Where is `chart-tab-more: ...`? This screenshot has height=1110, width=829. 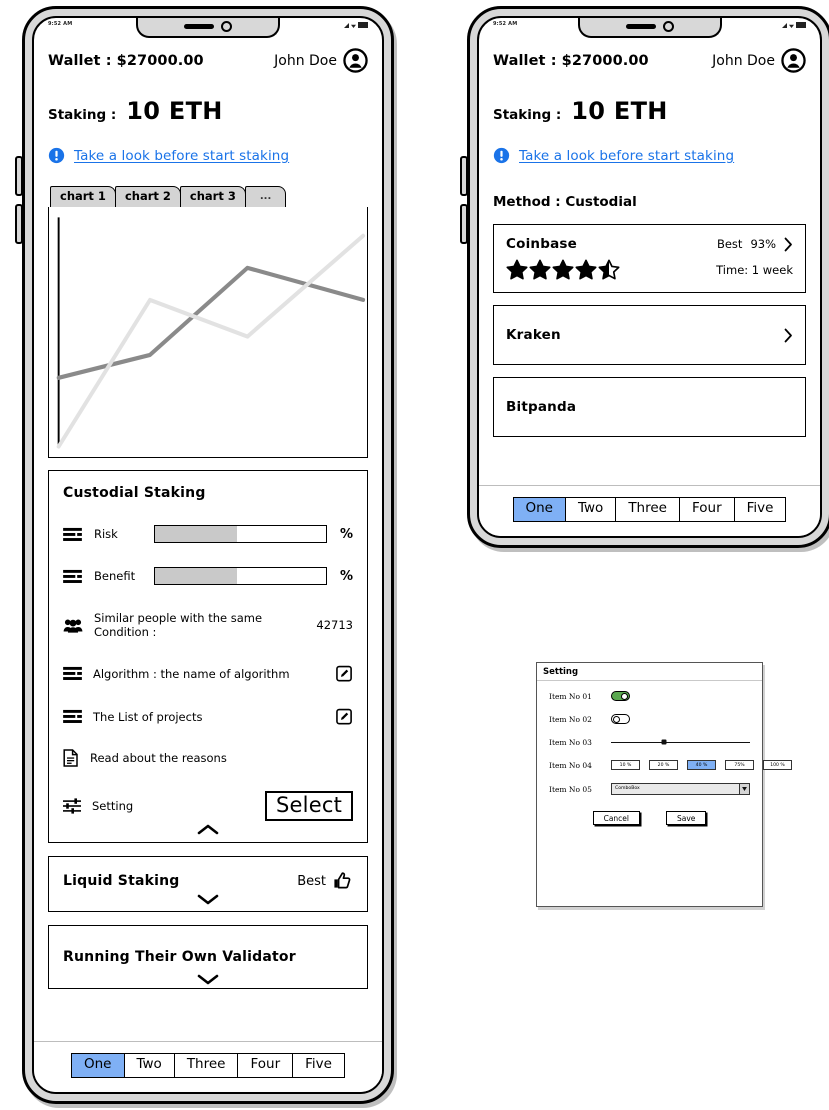 chart-tab-more: ... is located at coordinates (265, 196).